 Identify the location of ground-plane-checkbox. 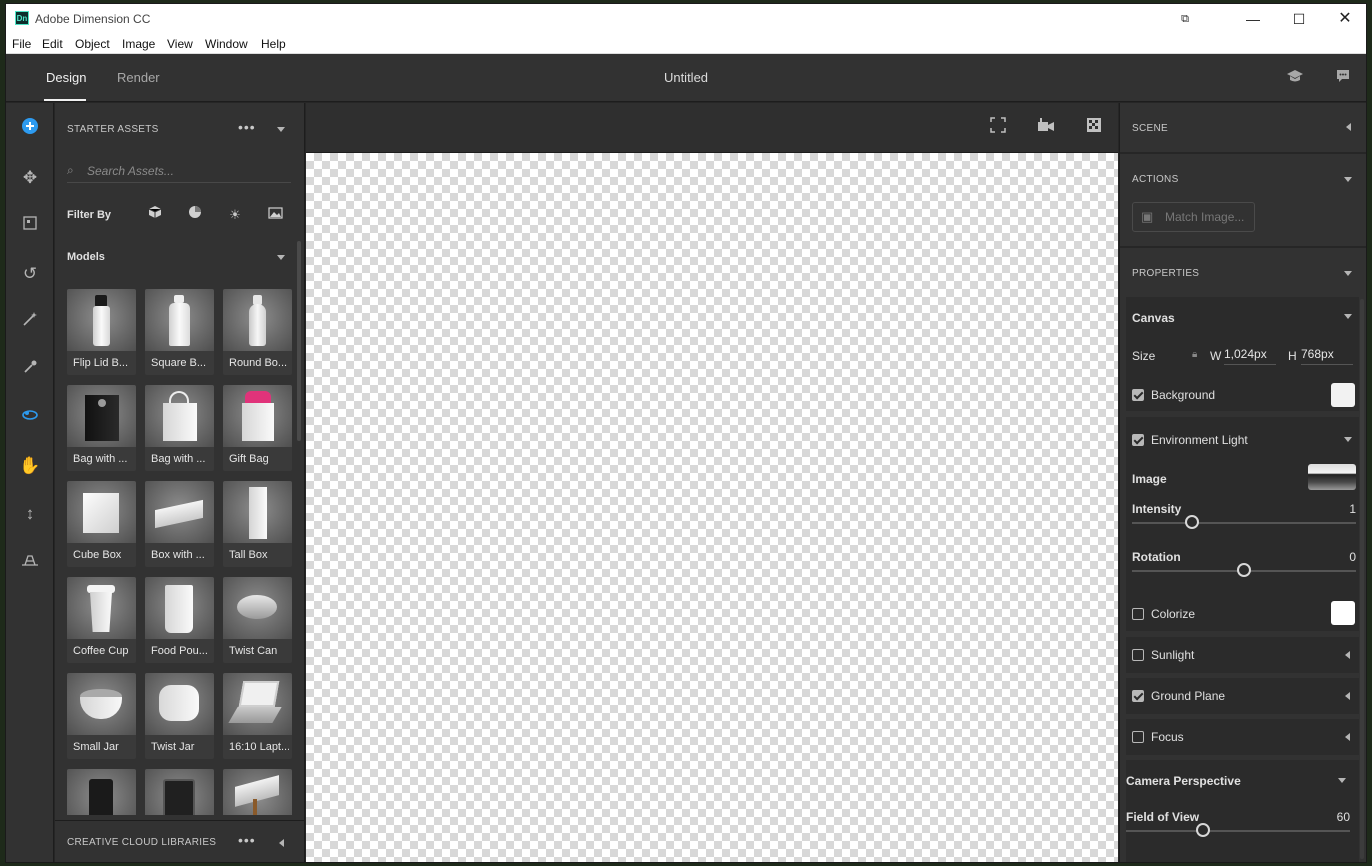
(1138, 696).